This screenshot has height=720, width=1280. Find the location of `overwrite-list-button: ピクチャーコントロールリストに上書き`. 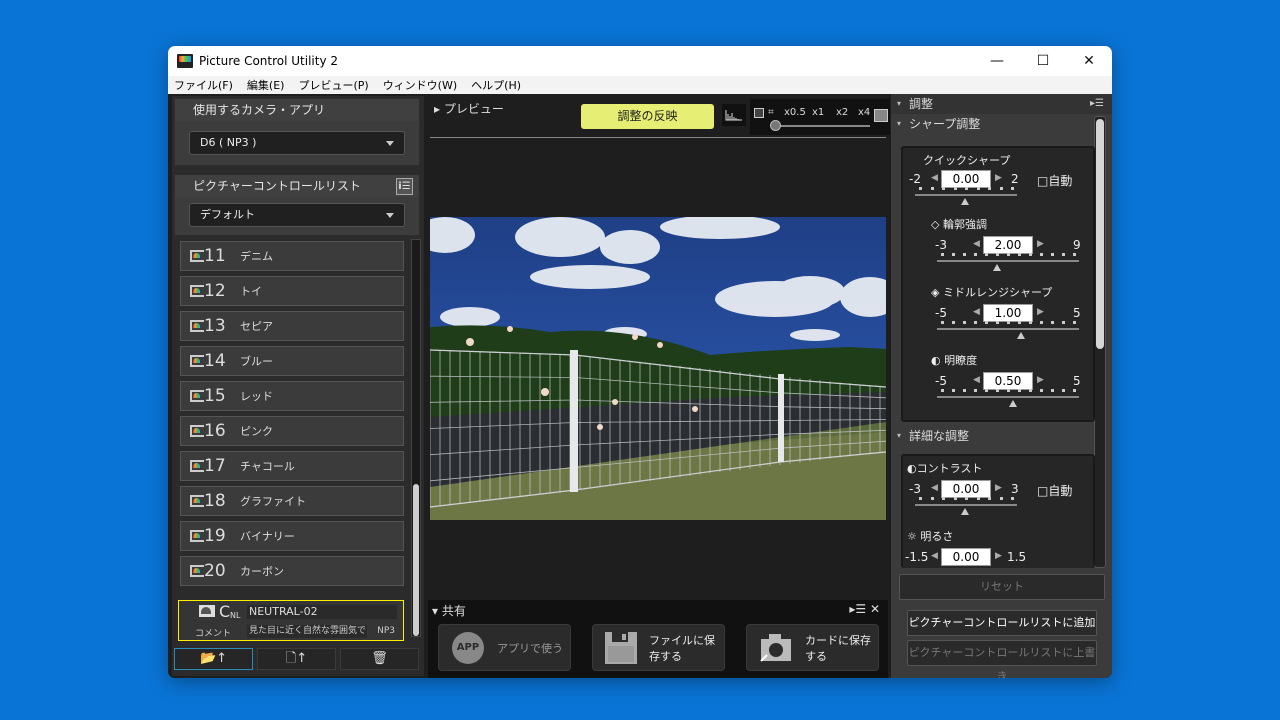

overwrite-list-button: ピクチャーコントロールリストに上書き is located at coordinates (1002, 659).